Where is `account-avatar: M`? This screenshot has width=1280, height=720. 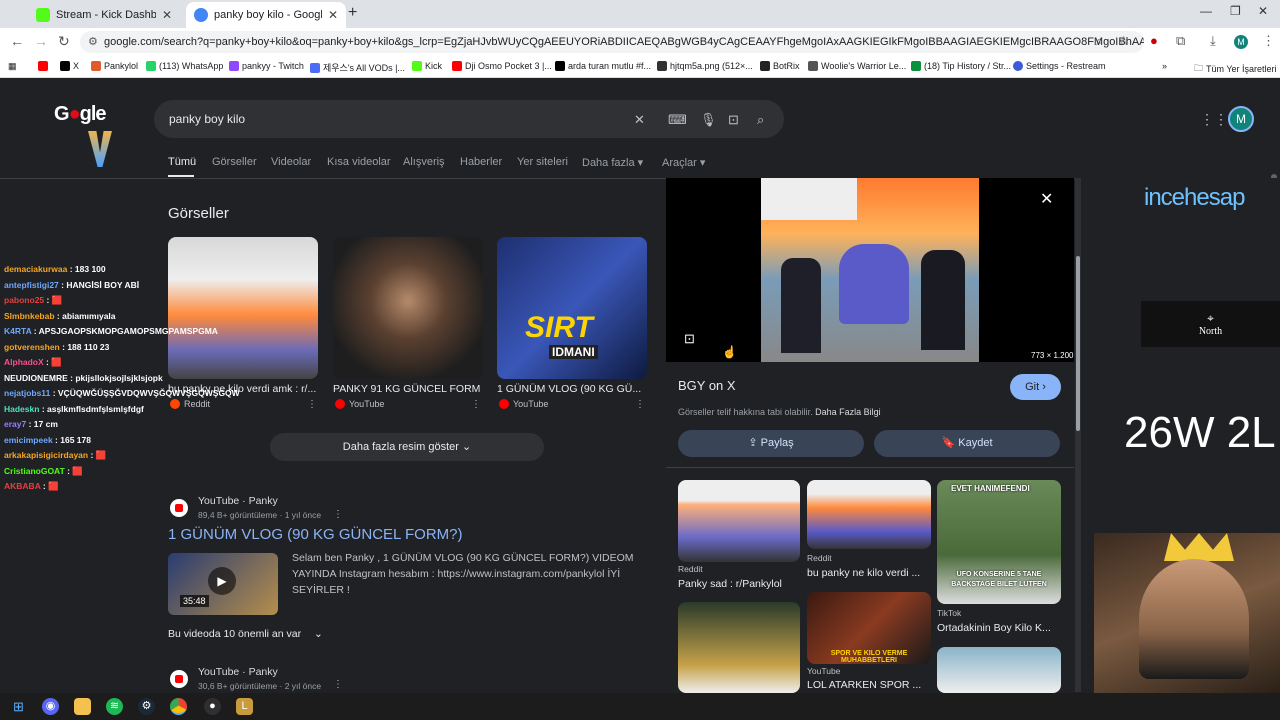 account-avatar: M is located at coordinates (1241, 119).